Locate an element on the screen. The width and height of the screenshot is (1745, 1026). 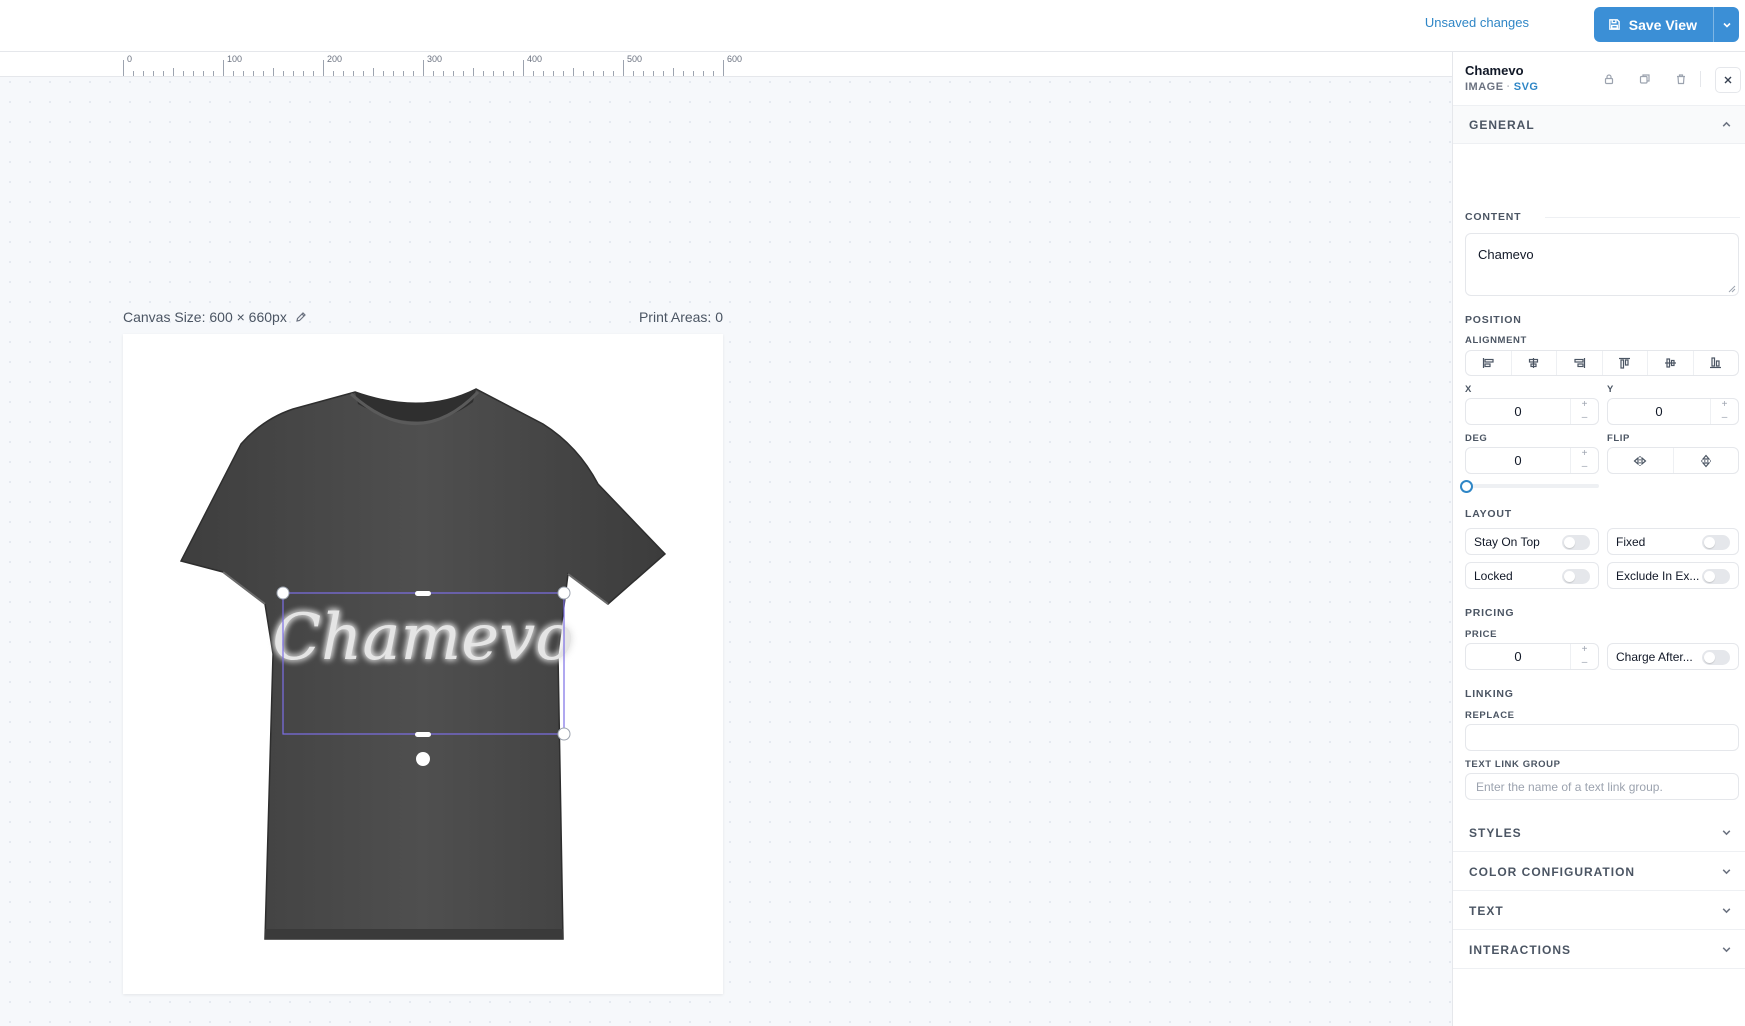
y-increment: + is located at coordinates (1724, 405).